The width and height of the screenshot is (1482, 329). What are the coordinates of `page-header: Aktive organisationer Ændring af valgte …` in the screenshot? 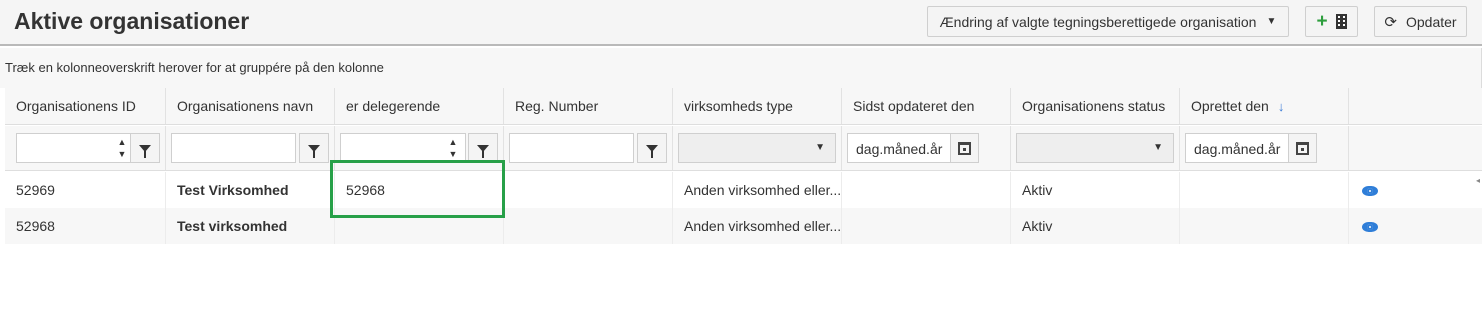 It's located at (741, 23).